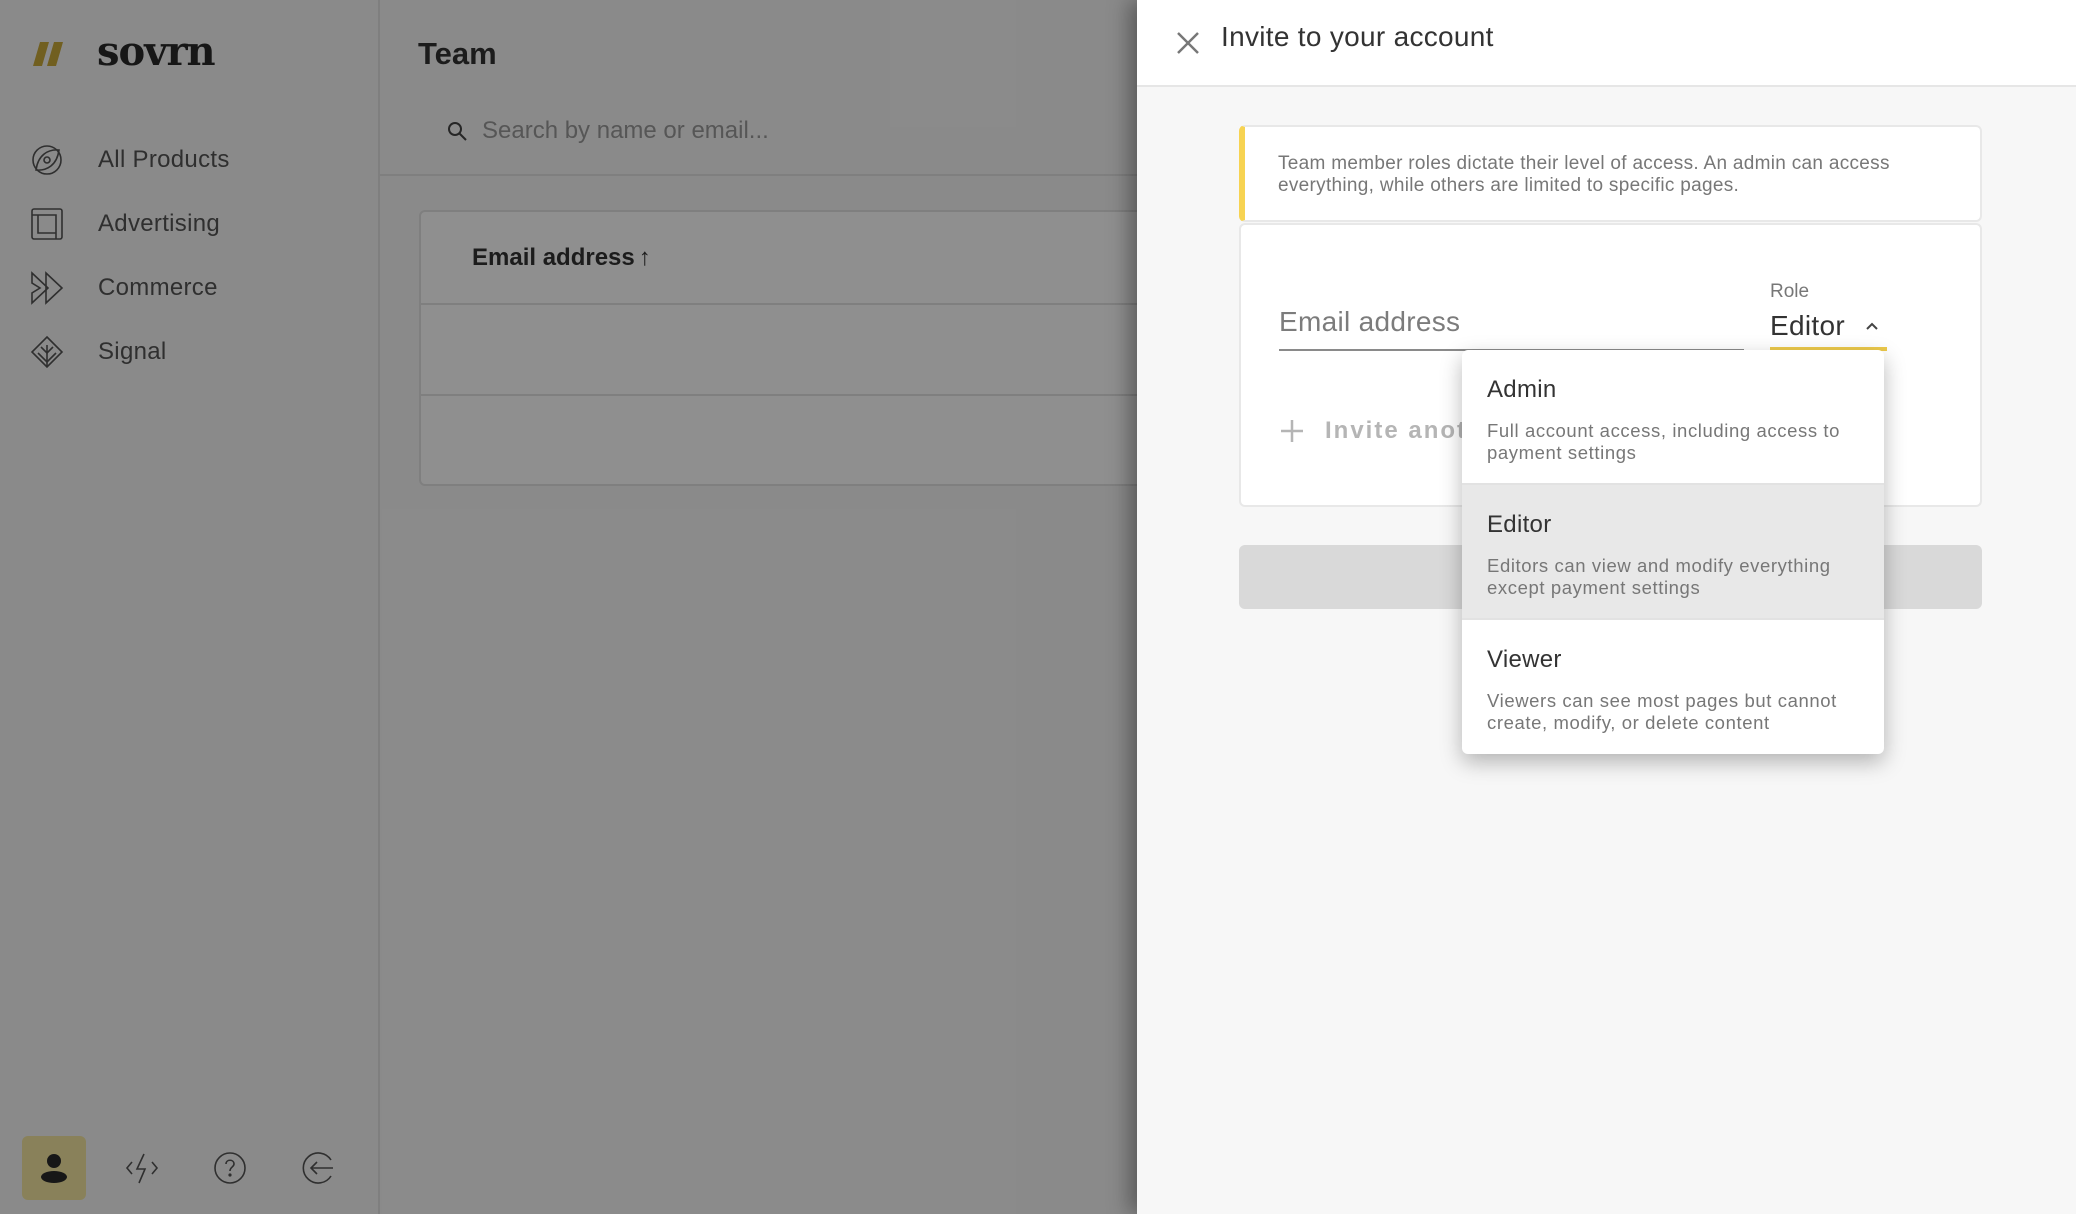 The image size is (2076, 1214). Describe the element at coordinates (1188, 43) in the screenshot. I see `close-icon` at that location.